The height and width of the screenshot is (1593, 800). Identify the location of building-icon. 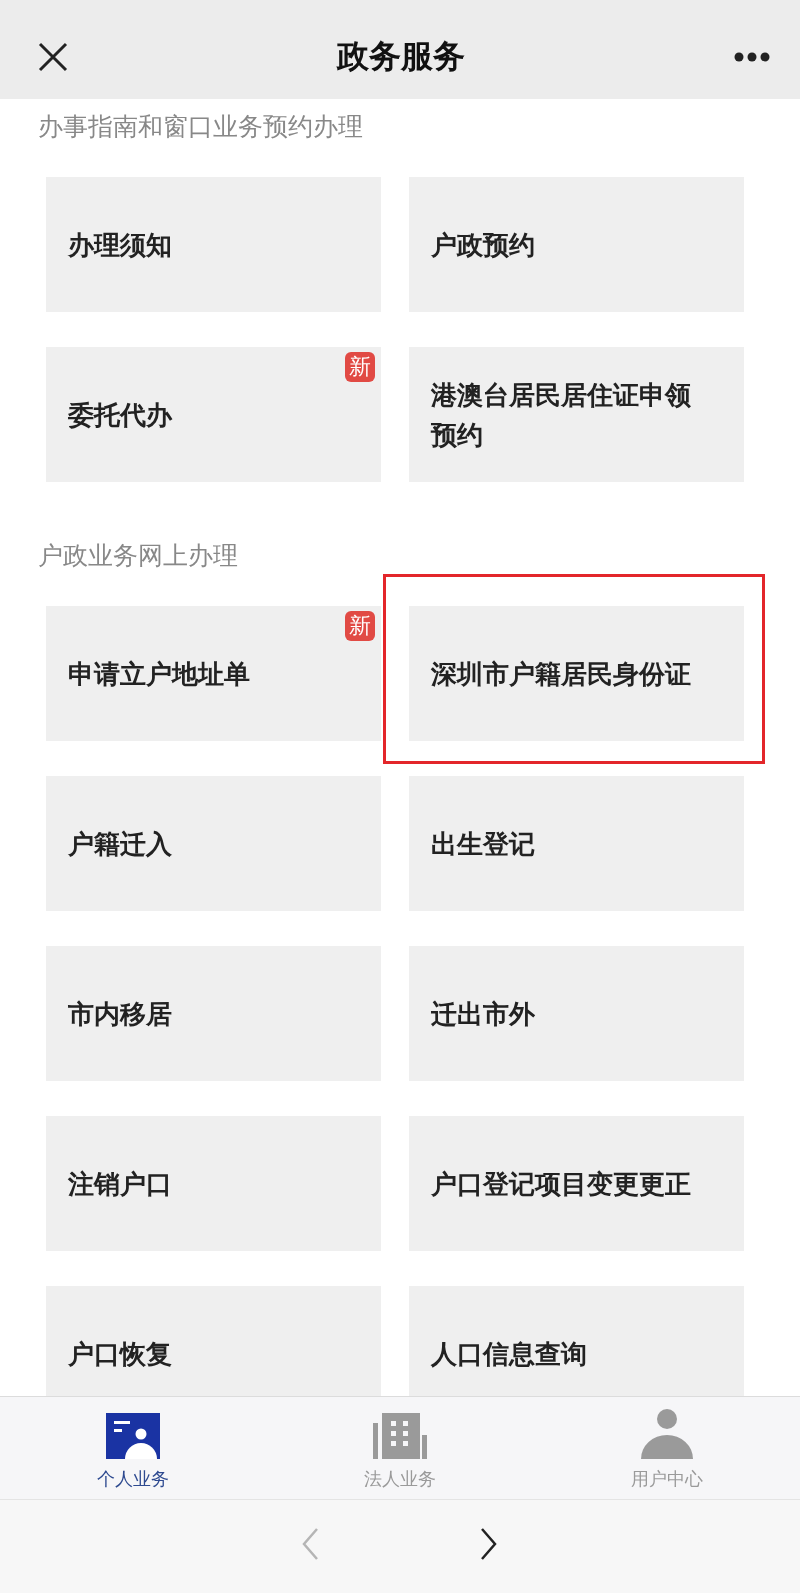
(400, 1436).